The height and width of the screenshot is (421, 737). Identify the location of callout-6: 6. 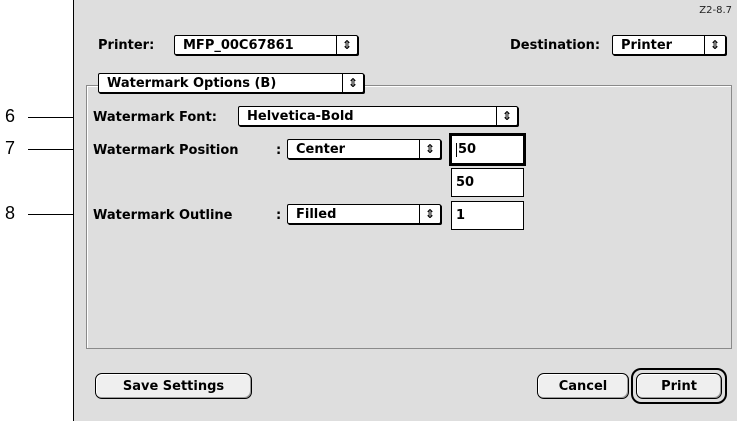
(10, 116).